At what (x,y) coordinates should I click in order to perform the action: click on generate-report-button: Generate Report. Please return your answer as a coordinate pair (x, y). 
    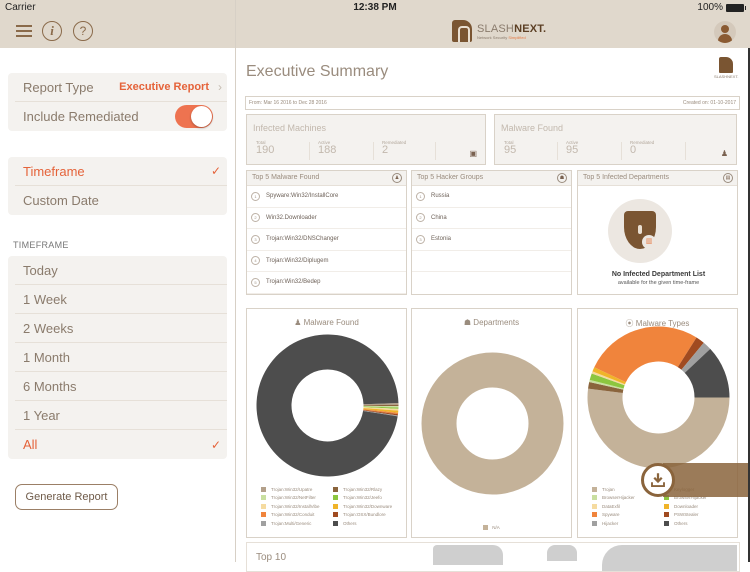
    Looking at the image, I should click on (66, 497).